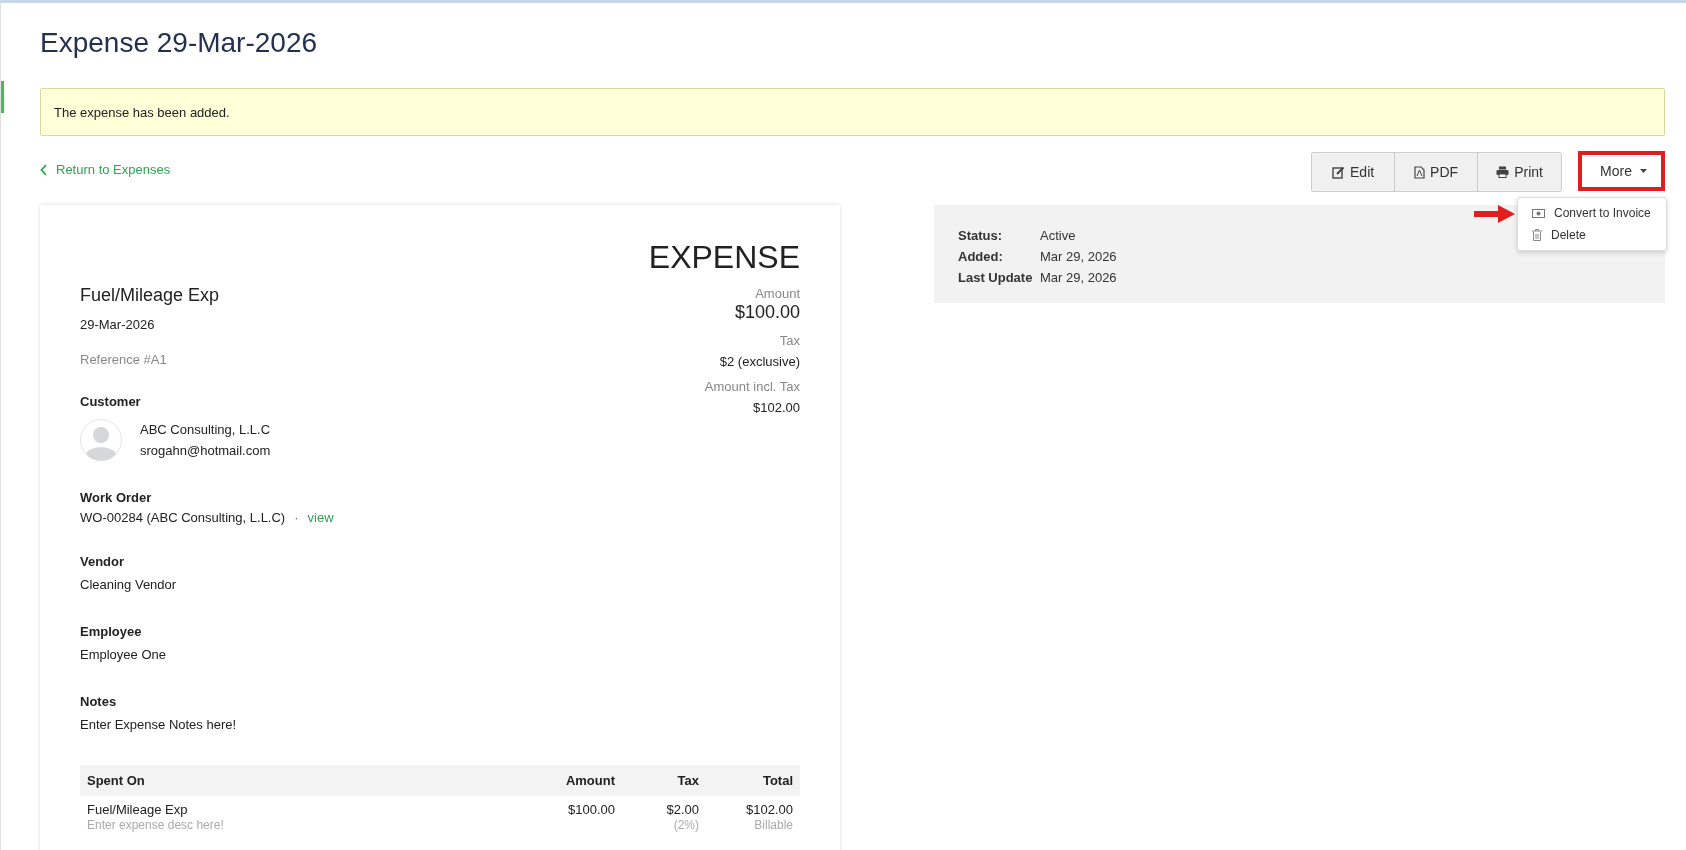 The image size is (1686, 850). I want to click on column-header: Tax, so click(664, 780).